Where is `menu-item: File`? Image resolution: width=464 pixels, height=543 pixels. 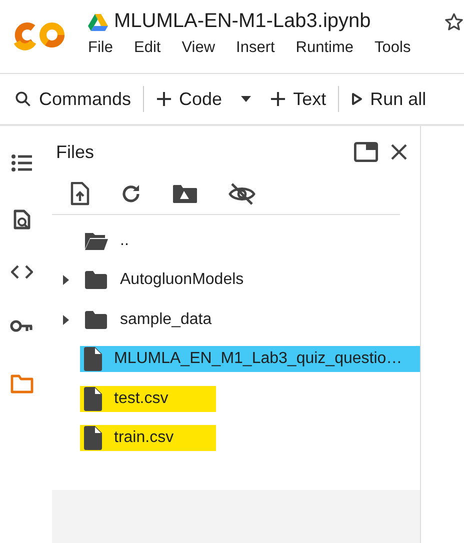 menu-item: File is located at coordinates (100, 48).